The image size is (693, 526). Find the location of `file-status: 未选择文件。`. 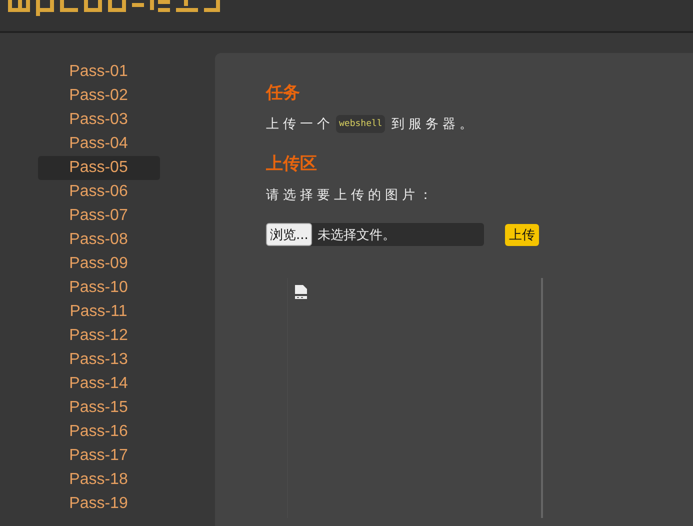

file-status: 未选择文件。 is located at coordinates (356, 235).